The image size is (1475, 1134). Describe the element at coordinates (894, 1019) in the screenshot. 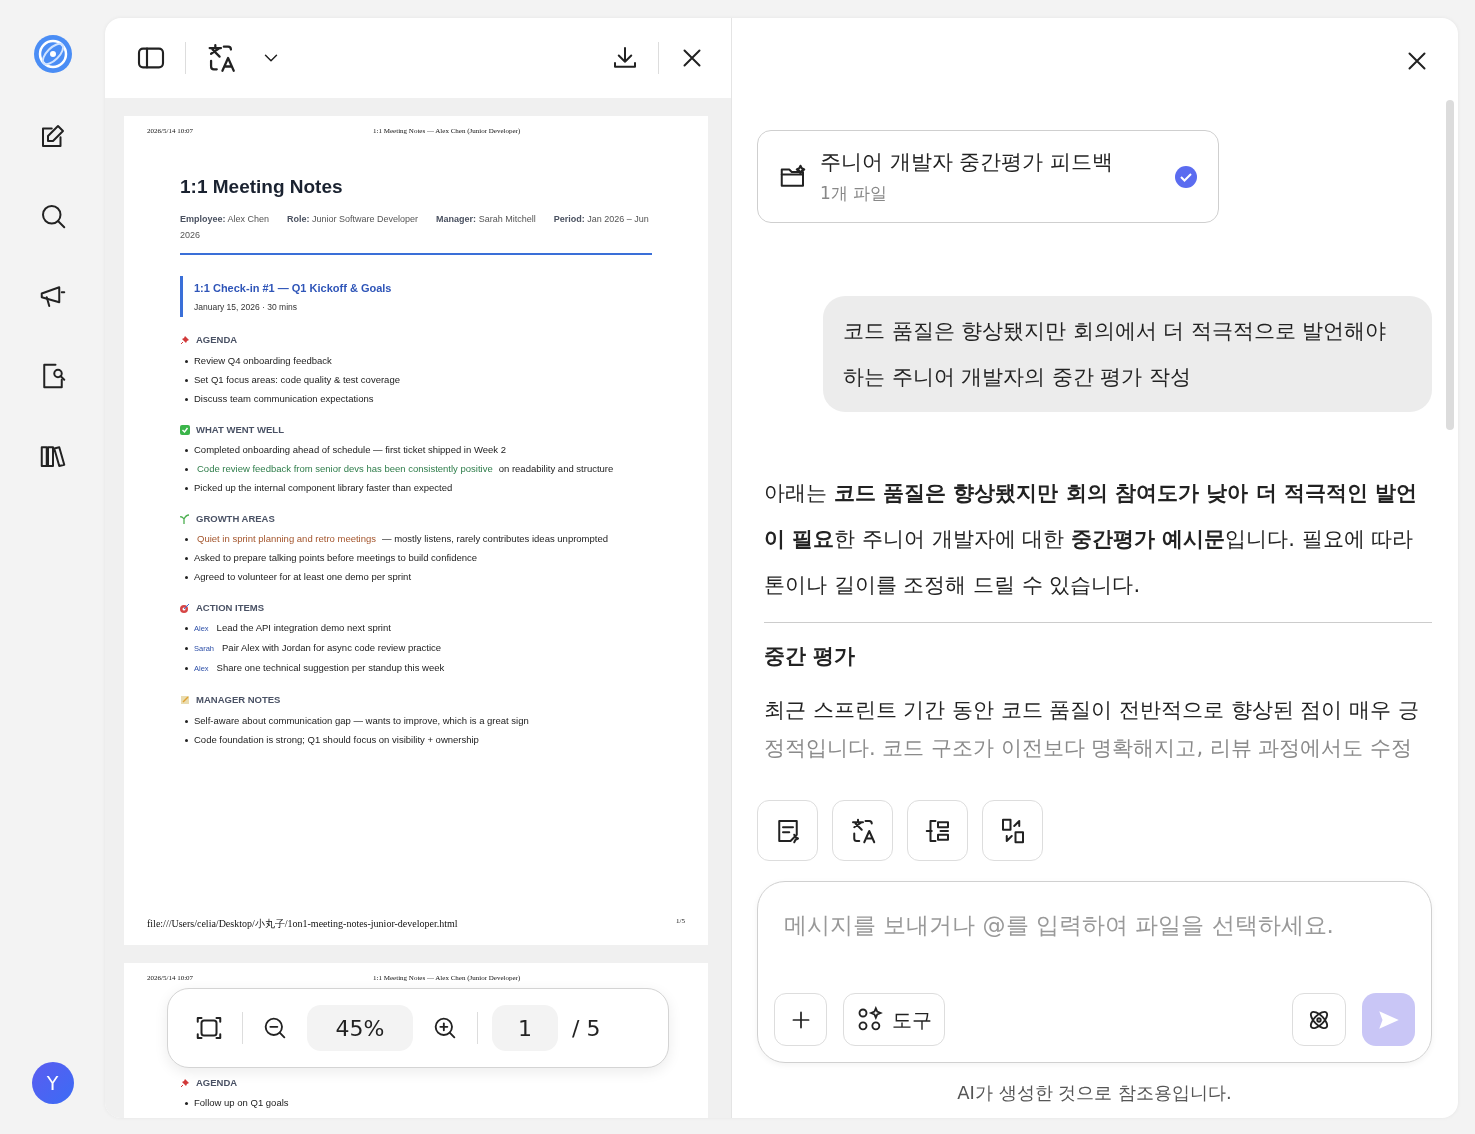

I see `tools-button: 도구` at that location.